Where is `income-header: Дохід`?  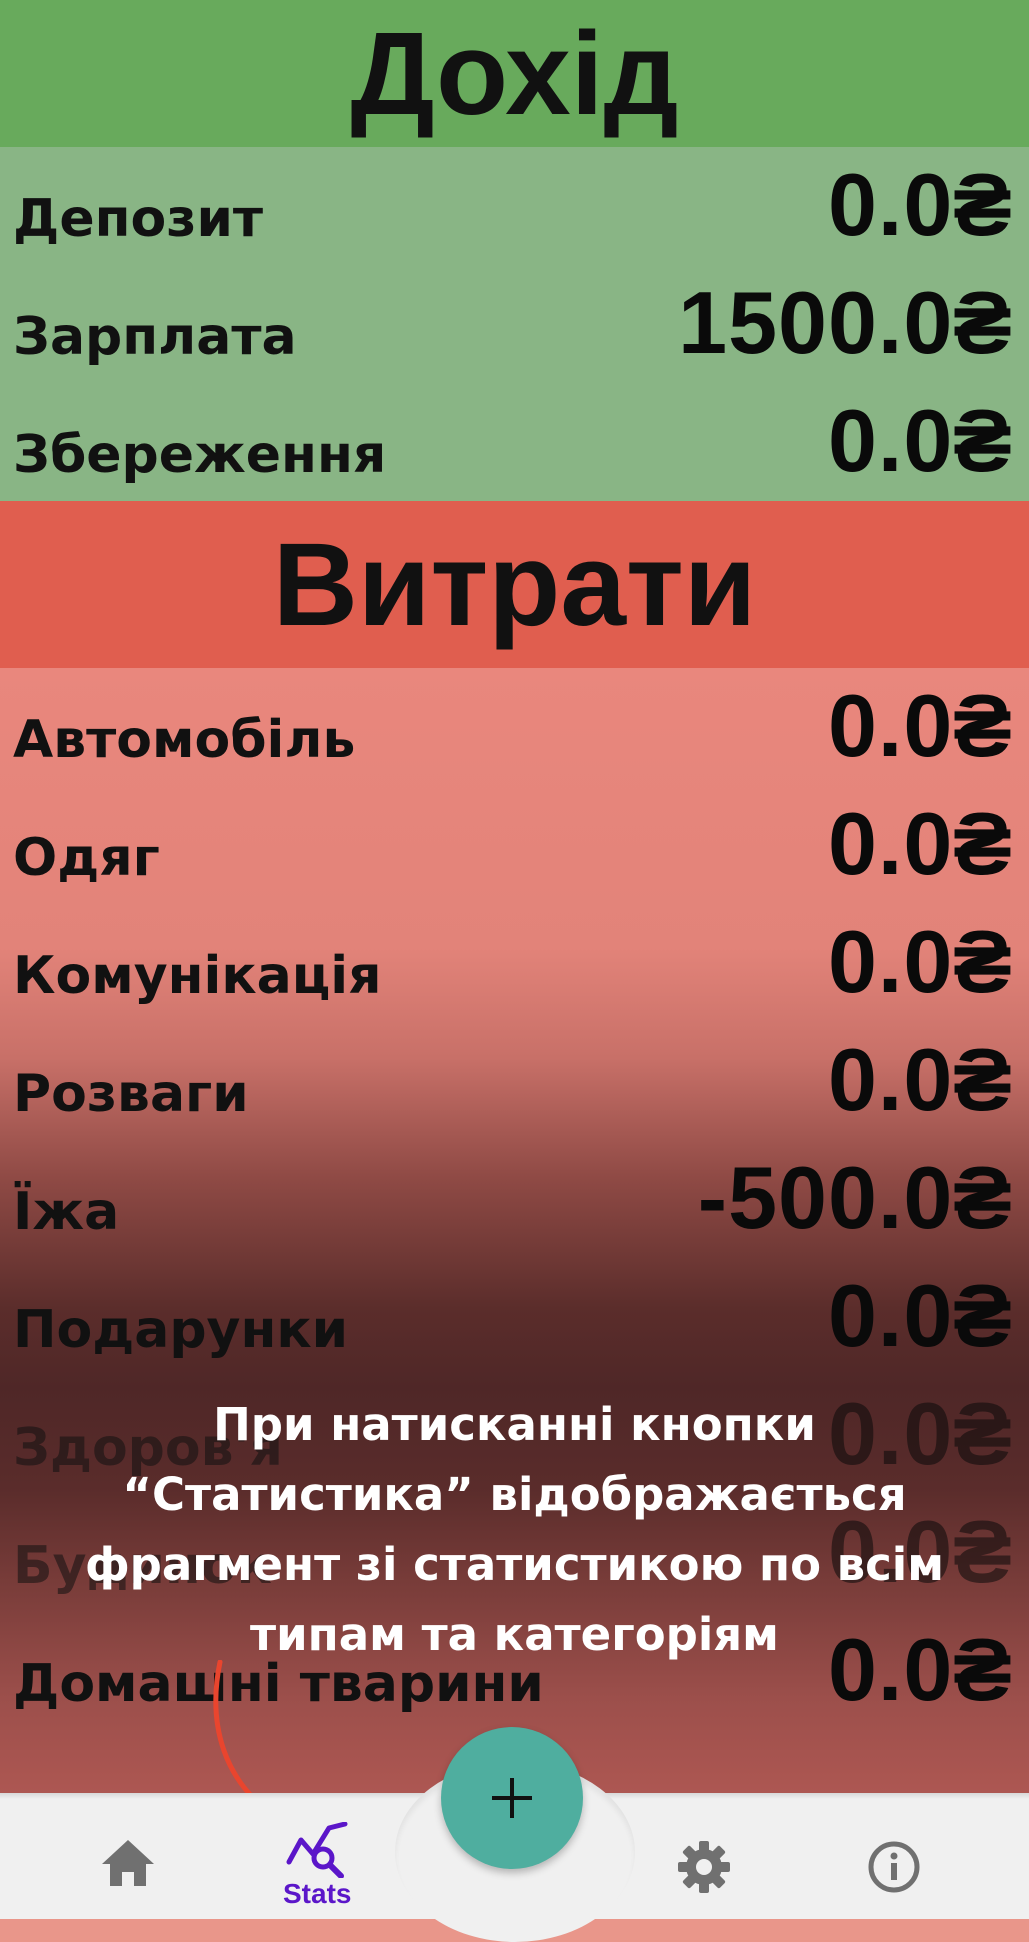
income-header: Дохід is located at coordinates (514, 73).